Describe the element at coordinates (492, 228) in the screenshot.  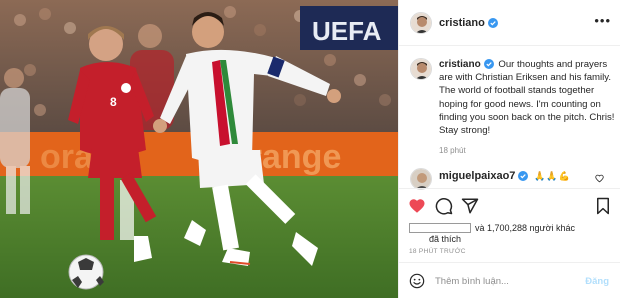
I see `likes-summary: và 1,700,288 người khác` at that location.